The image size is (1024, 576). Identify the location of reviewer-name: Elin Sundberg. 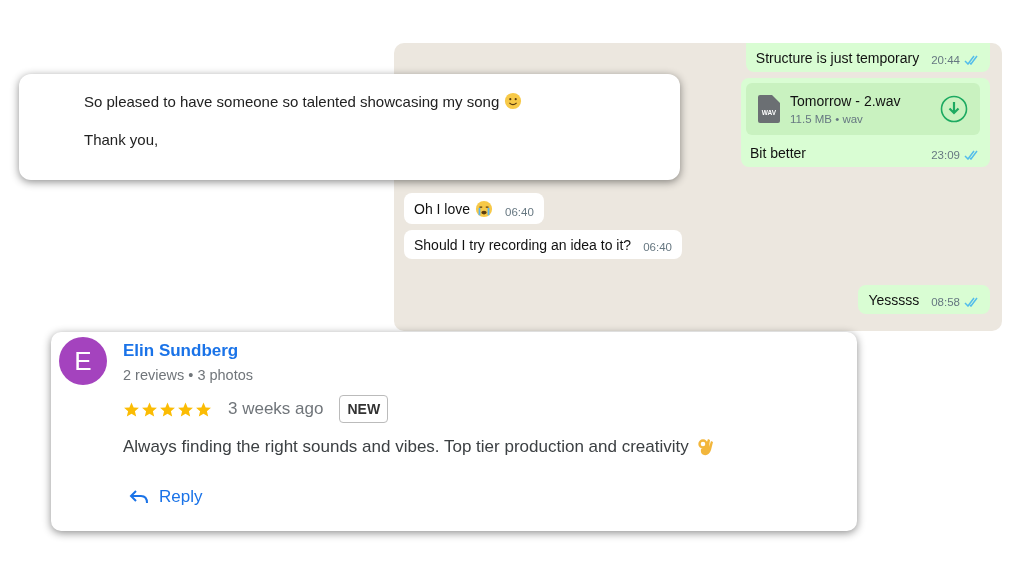
(188, 351).